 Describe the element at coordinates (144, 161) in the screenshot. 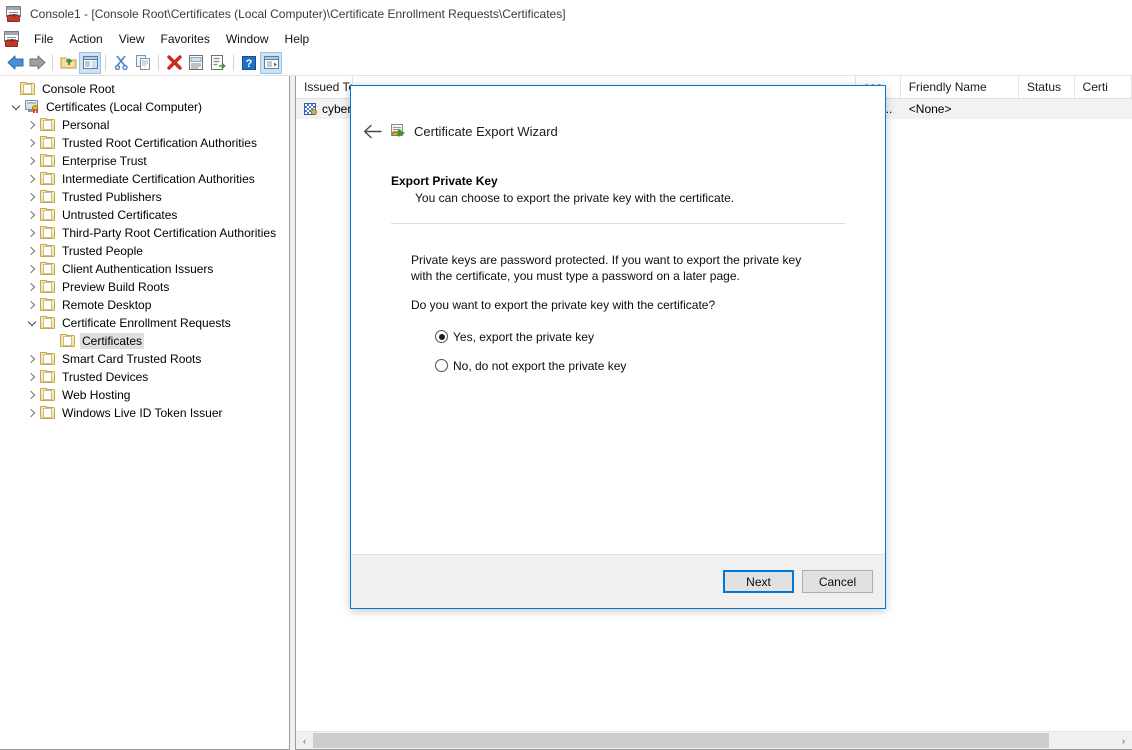

I see `tree-item-enterprise-trust: Enterprise Trust` at that location.